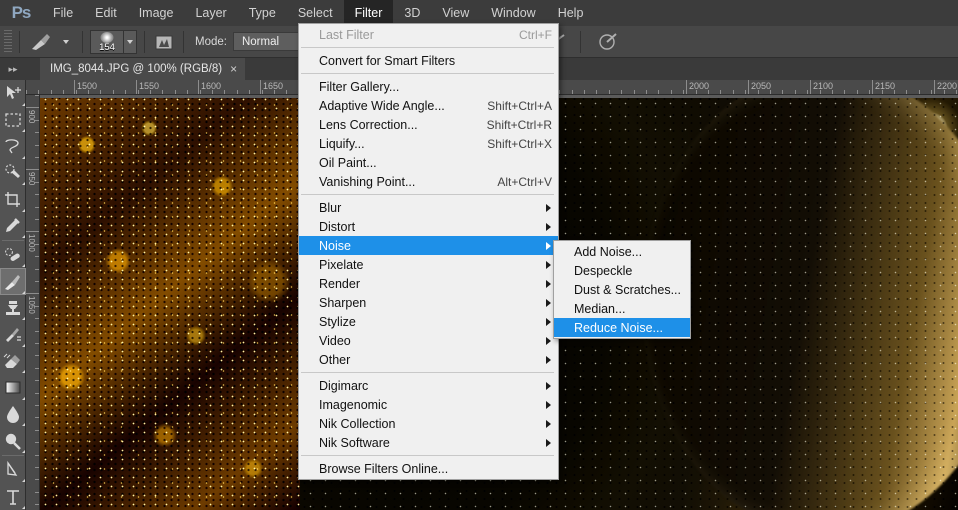 This screenshot has width=958, height=510. What do you see at coordinates (428, 442) in the screenshot?
I see `menu-item-nik-software: Nik Software` at bounding box center [428, 442].